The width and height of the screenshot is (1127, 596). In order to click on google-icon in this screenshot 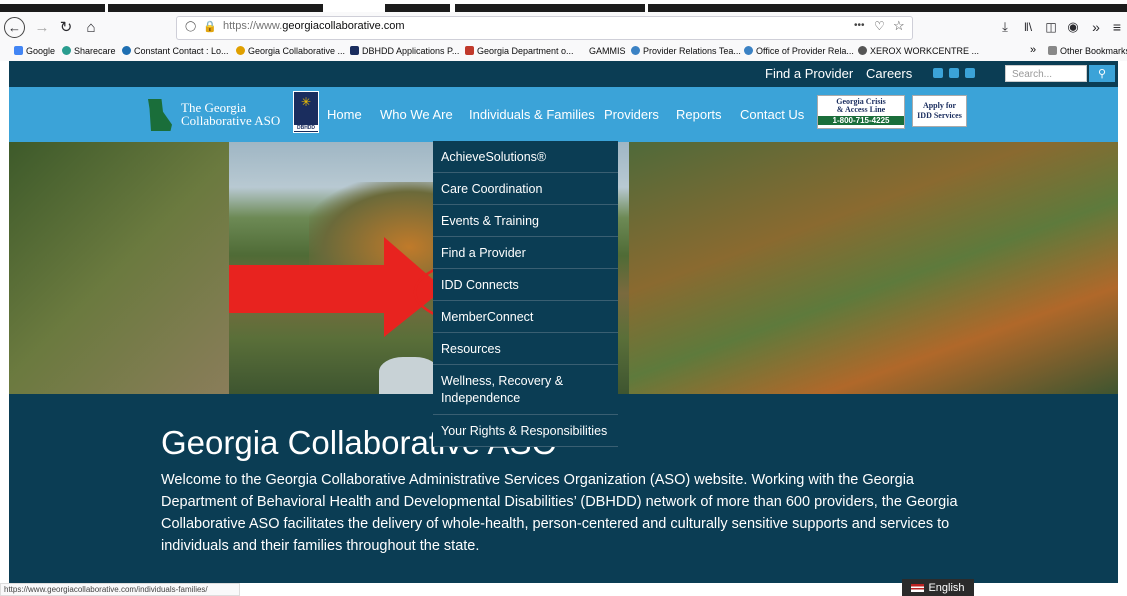, I will do `click(18, 50)`.